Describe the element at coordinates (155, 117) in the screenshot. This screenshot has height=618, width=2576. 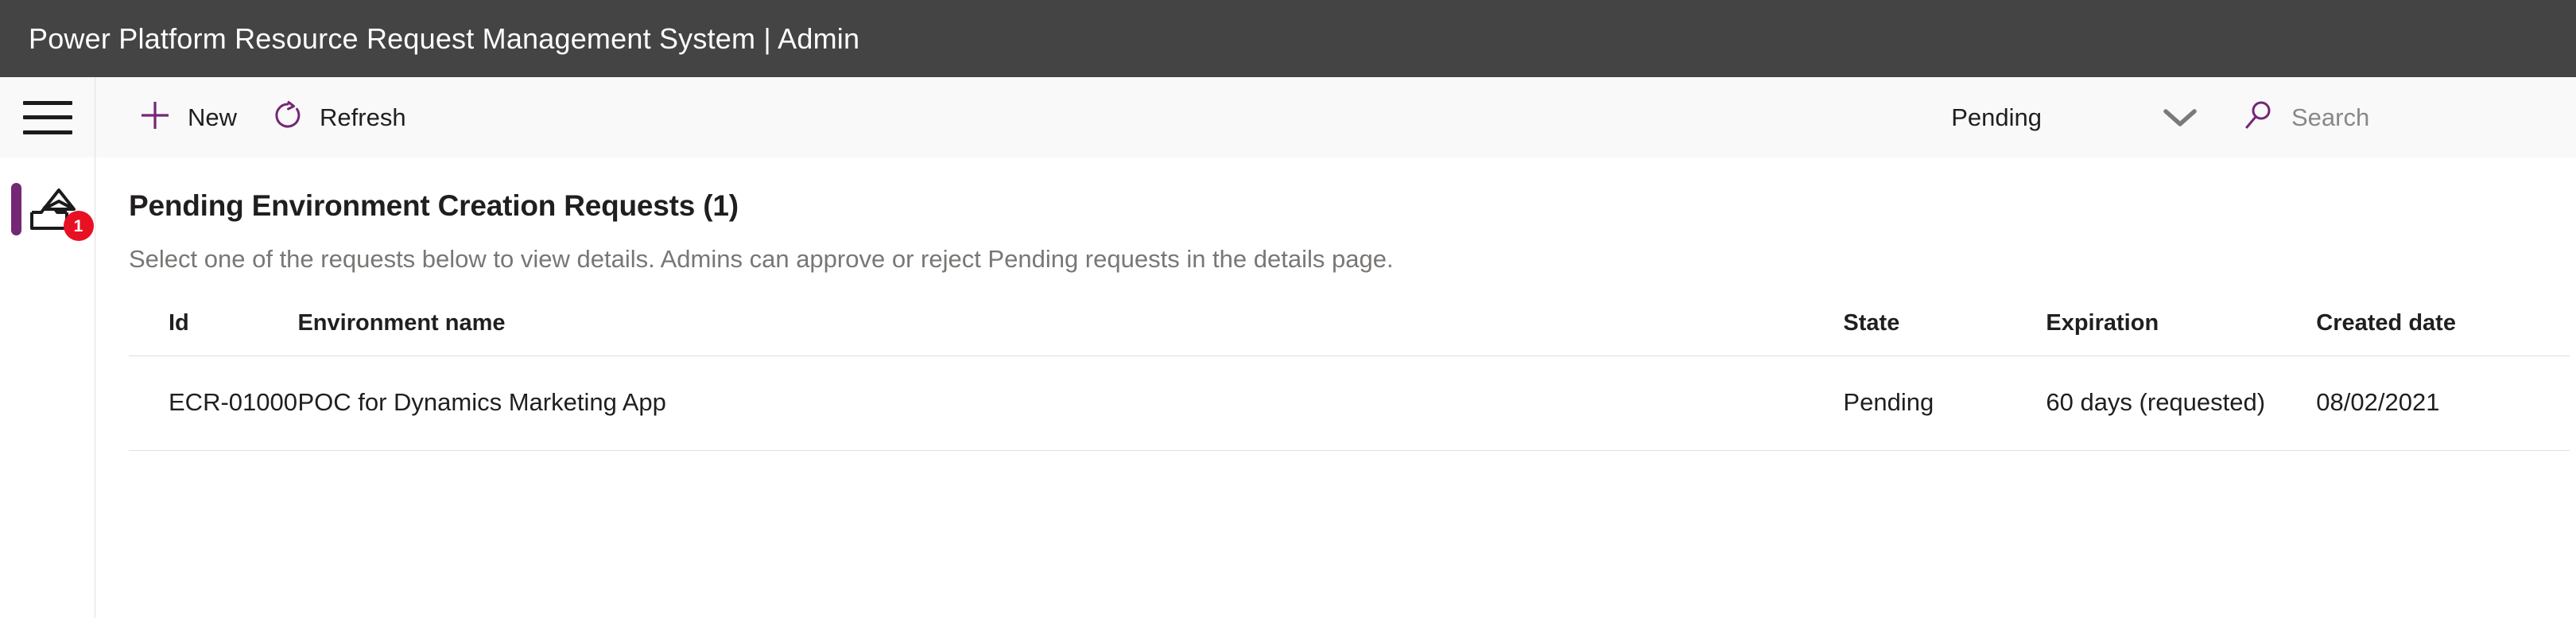
I see `plus-icon` at that location.